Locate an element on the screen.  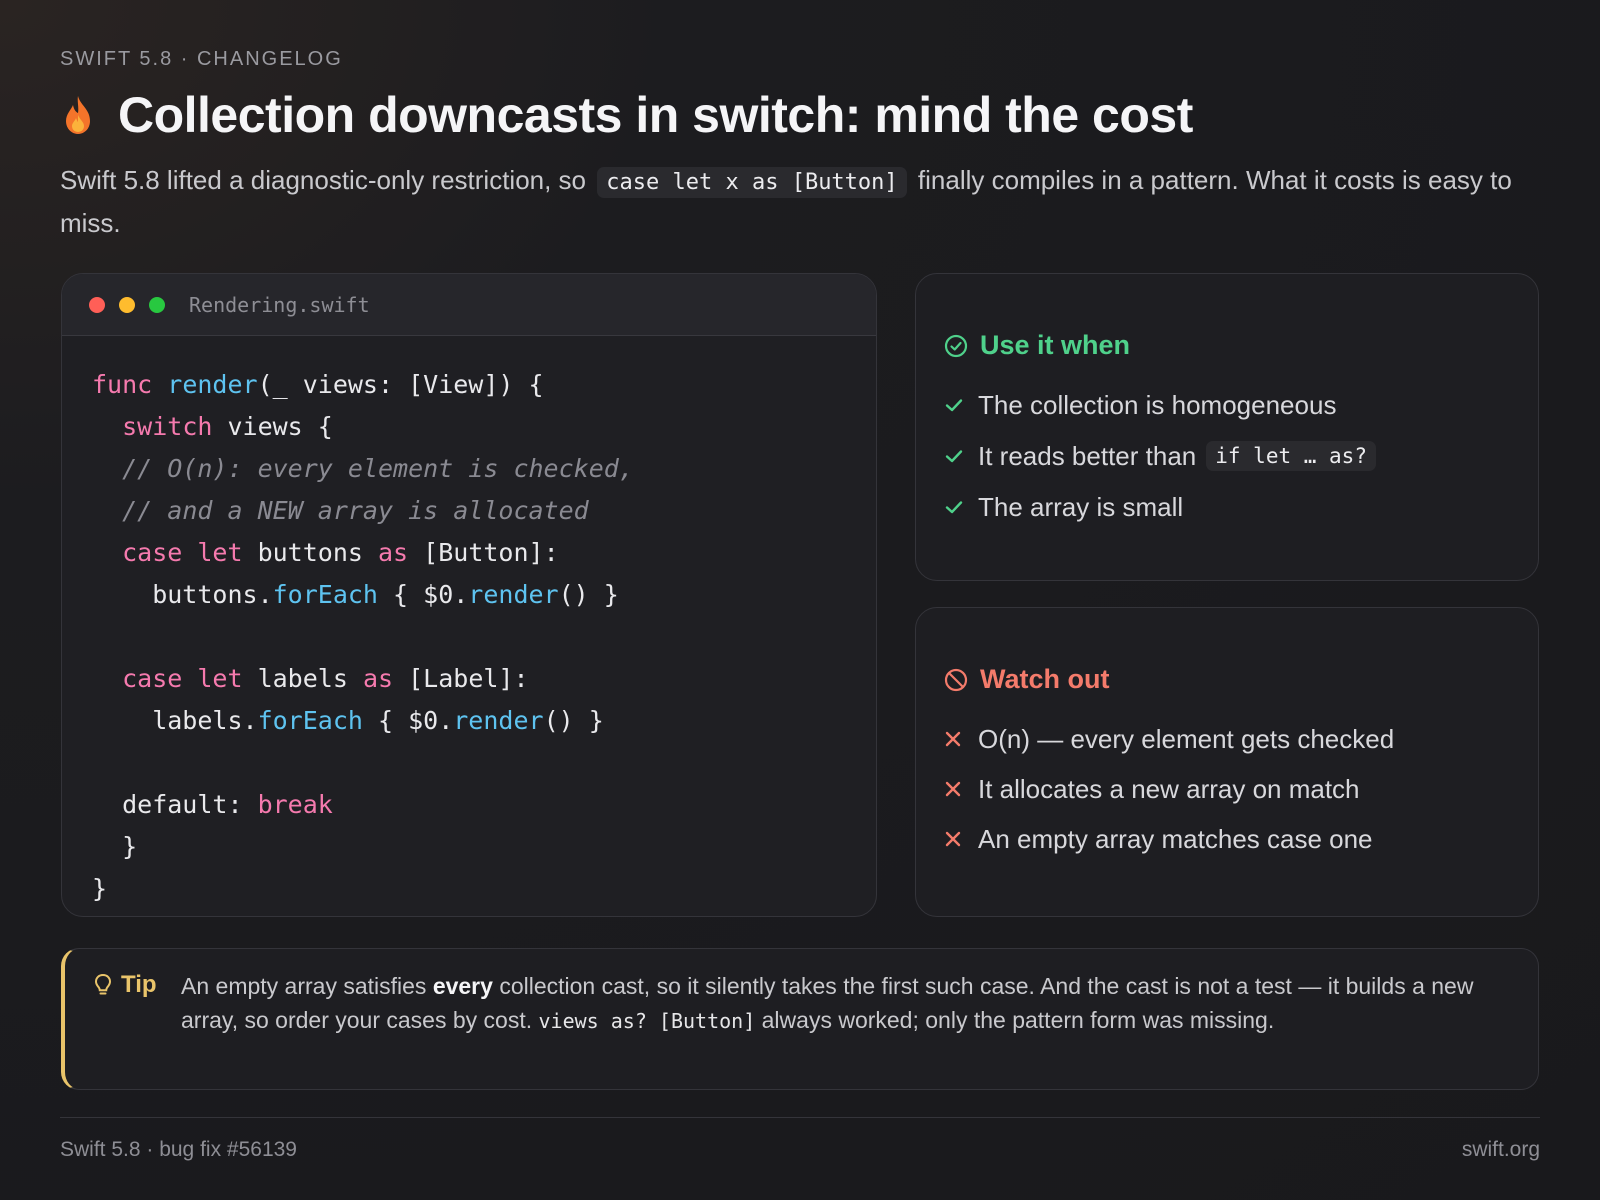
use-it-when-heading: Use it when is located at coordinates (1037, 345).